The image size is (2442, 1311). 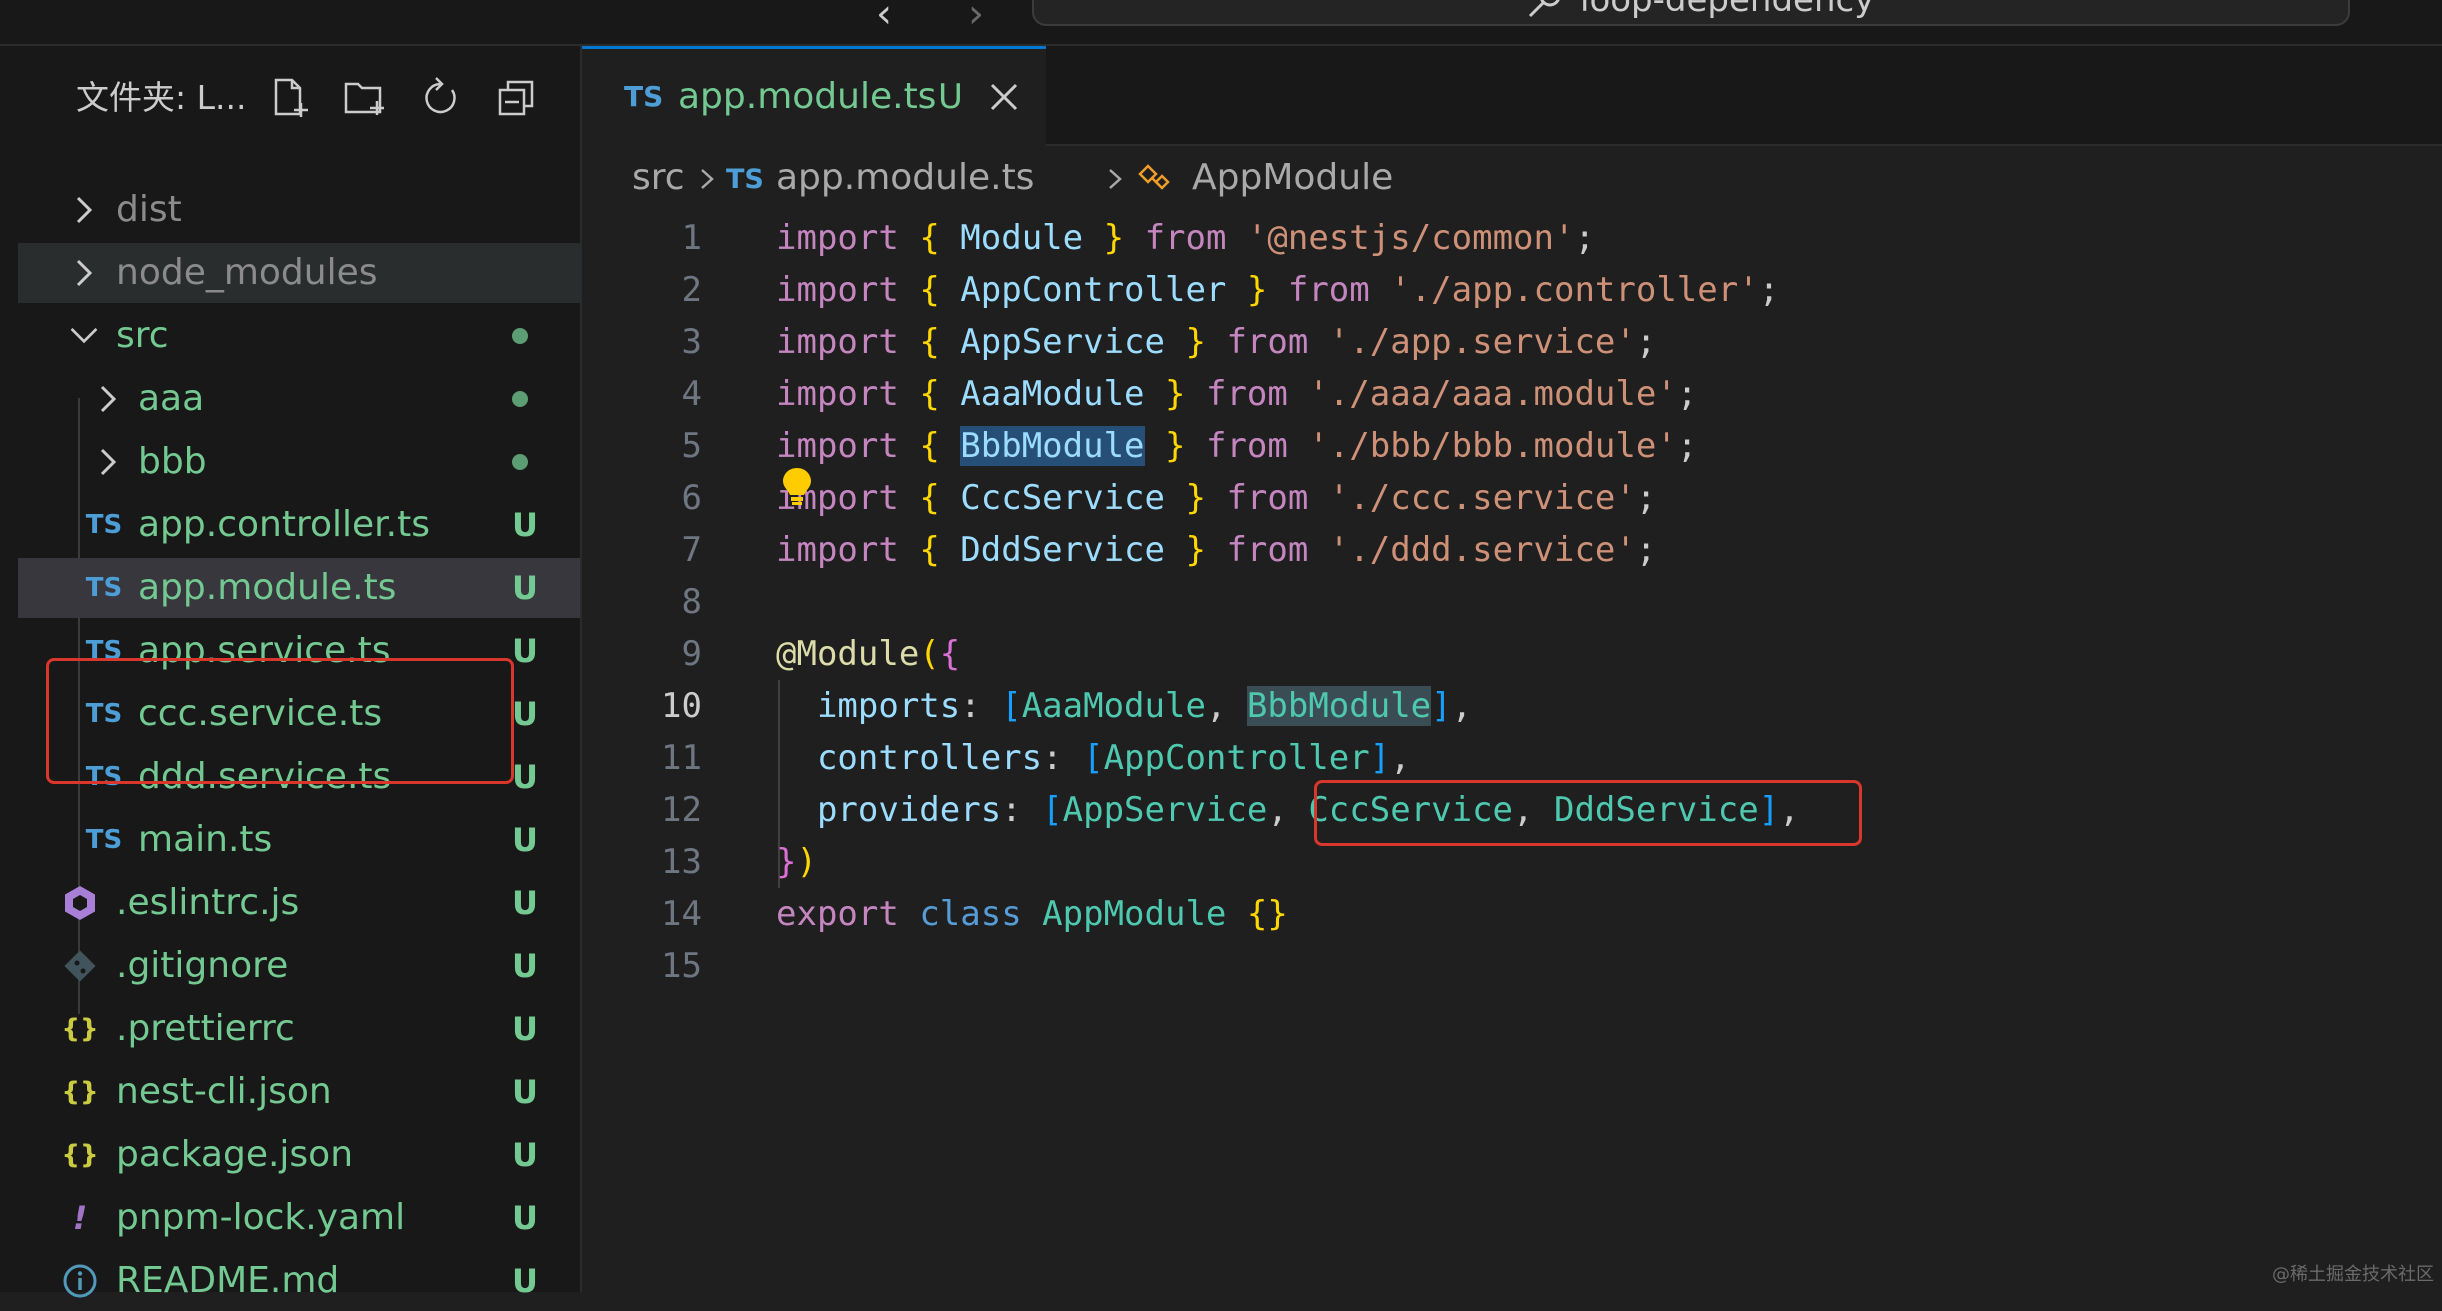 What do you see at coordinates (202, 965) in the screenshot?
I see `tree-item-label: .gitignore` at bounding box center [202, 965].